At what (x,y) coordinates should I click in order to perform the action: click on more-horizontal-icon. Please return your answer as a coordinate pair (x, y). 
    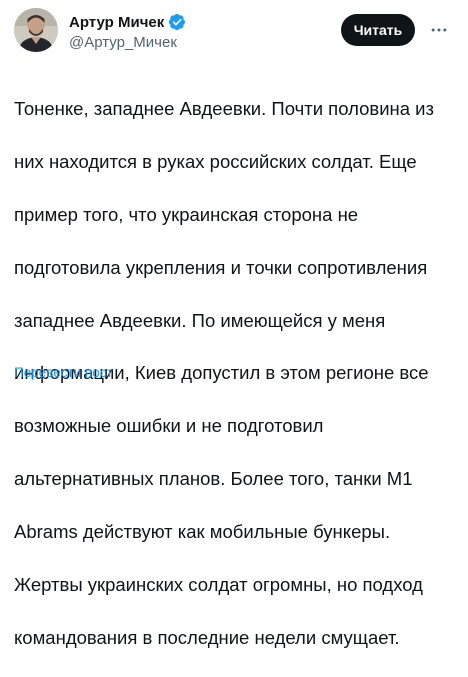
    Looking at the image, I should click on (439, 30).